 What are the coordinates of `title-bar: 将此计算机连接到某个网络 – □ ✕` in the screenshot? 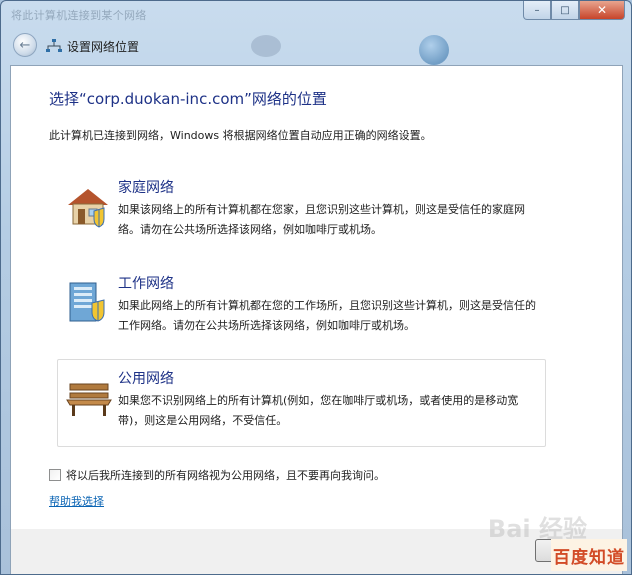 It's located at (316, 33).